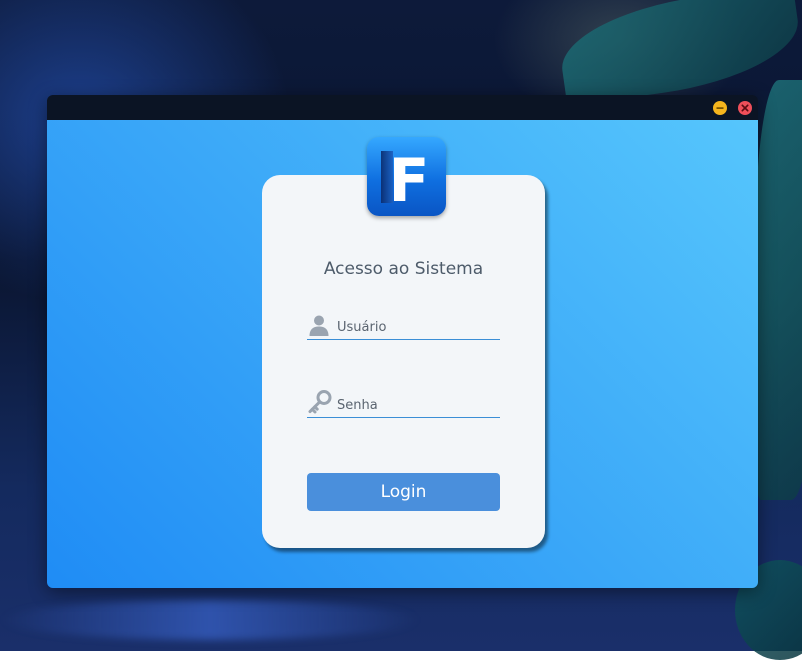  I want to click on close-icon, so click(745, 108).